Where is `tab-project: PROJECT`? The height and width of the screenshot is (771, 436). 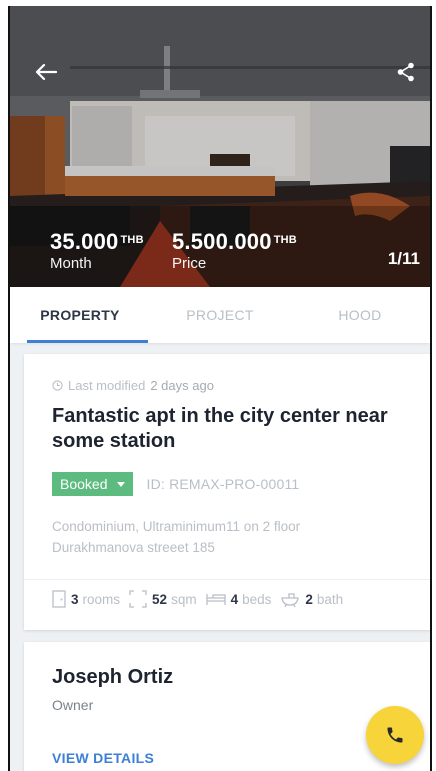
tab-project: PROJECT is located at coordinates (220, 315).